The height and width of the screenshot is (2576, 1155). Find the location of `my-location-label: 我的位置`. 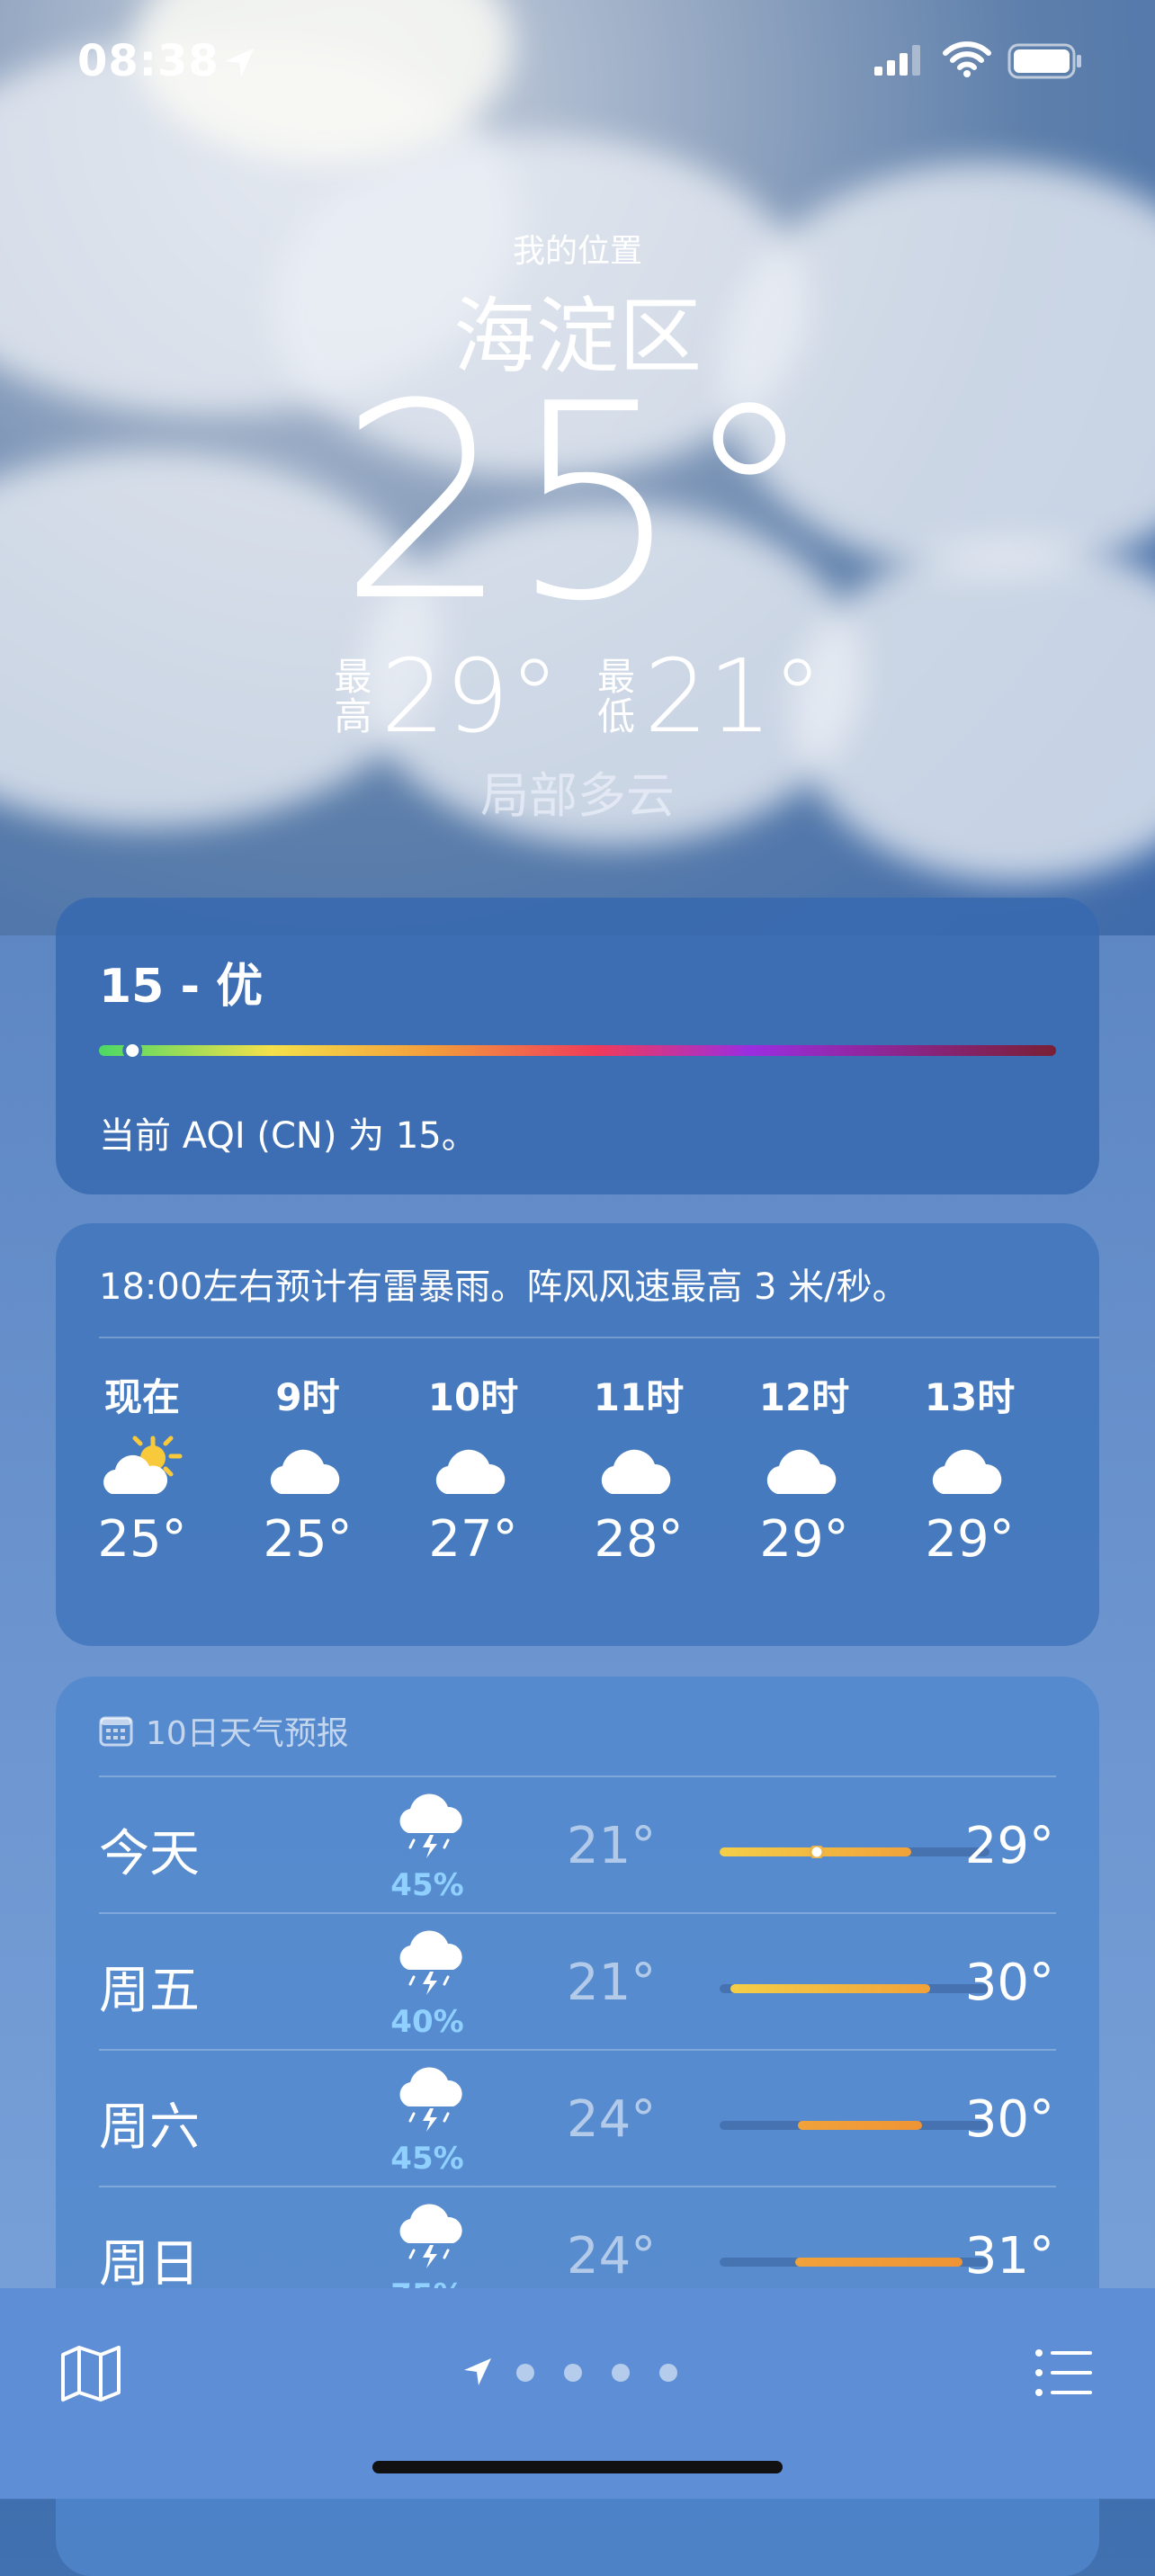

my-location-label: 我的位置 is located at coordinates (577, 252).